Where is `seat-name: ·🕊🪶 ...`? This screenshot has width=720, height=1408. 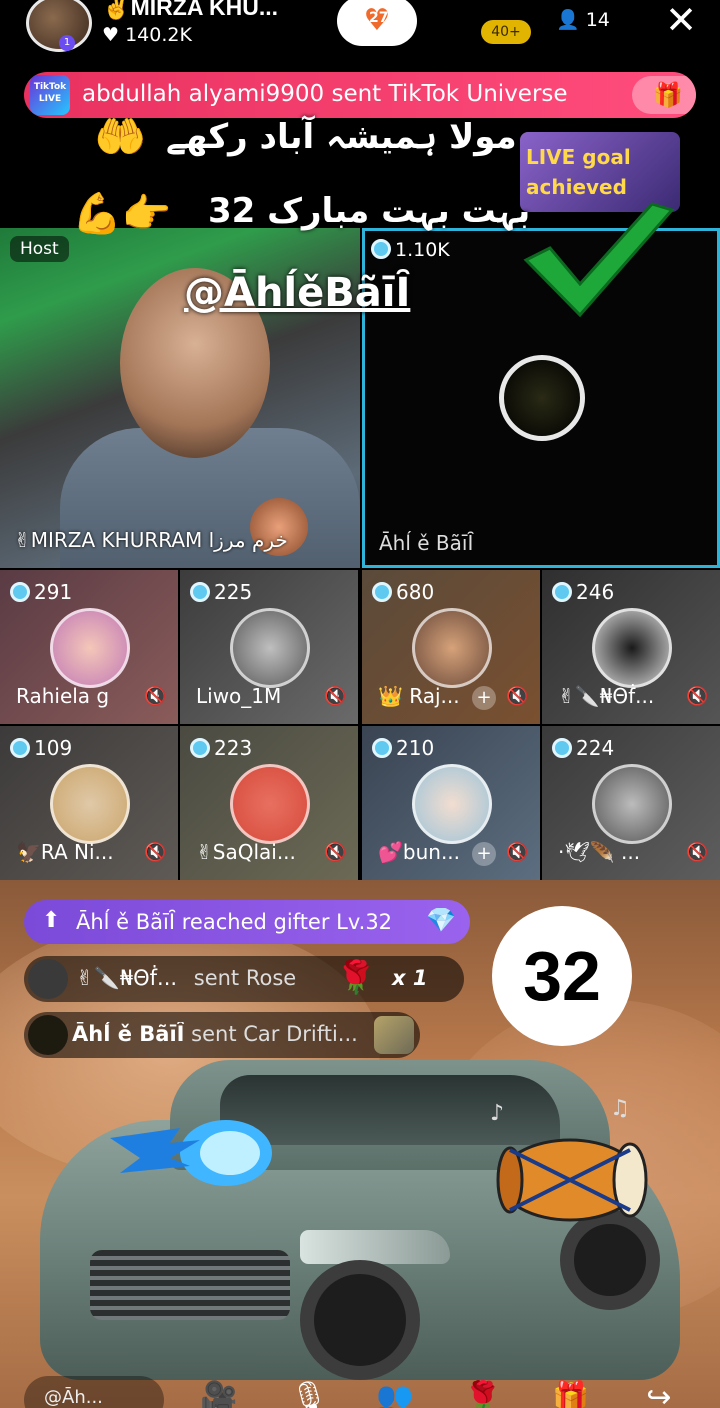 seat-name: ·🕊🪶 ... is located at coordinates (599, 852).